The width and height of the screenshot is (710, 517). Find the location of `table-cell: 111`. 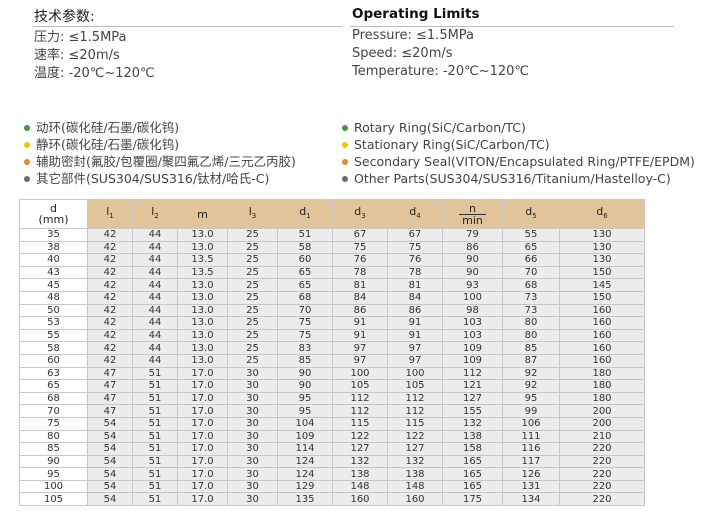

table-cell: 111 is located at coordinates (531, 436).